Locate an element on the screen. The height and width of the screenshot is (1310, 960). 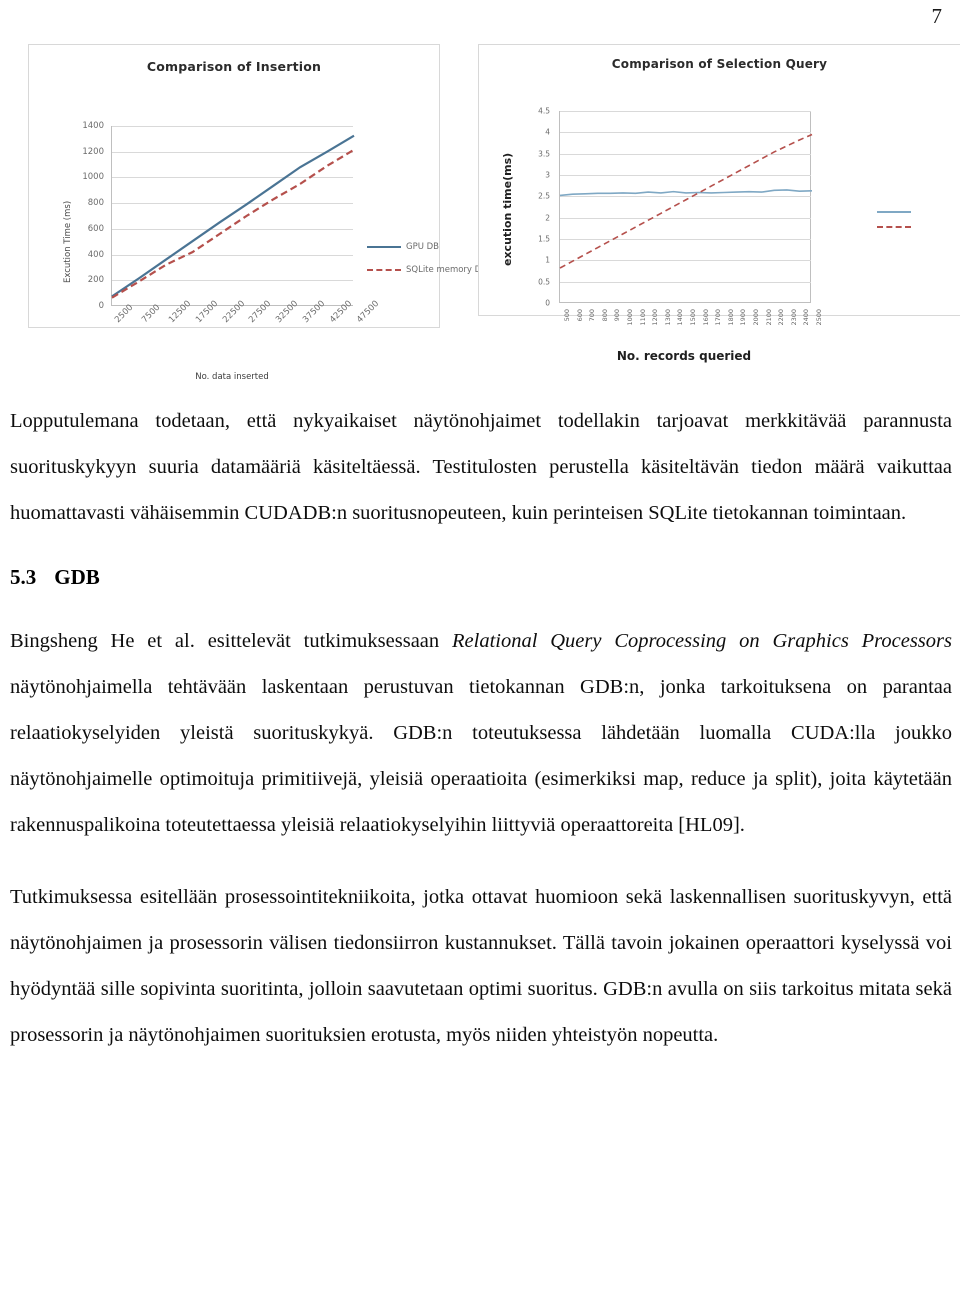
y-tick-label: 1000 is located at coordinates (93, 177).